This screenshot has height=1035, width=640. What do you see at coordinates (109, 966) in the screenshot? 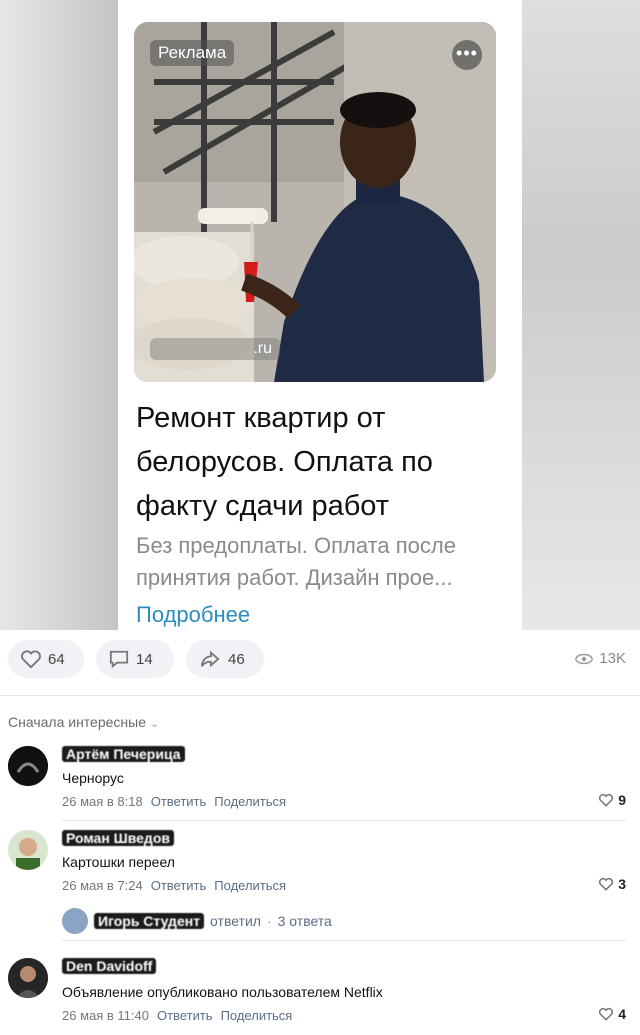
I see `comment-author: Den Davidoff` at bounding box center [109, 966].